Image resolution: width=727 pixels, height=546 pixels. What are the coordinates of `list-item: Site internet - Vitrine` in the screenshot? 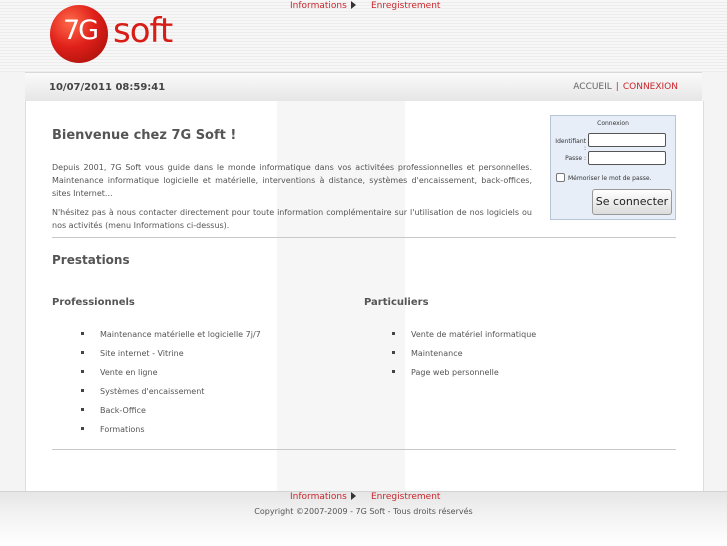 It's located at (171, 358).